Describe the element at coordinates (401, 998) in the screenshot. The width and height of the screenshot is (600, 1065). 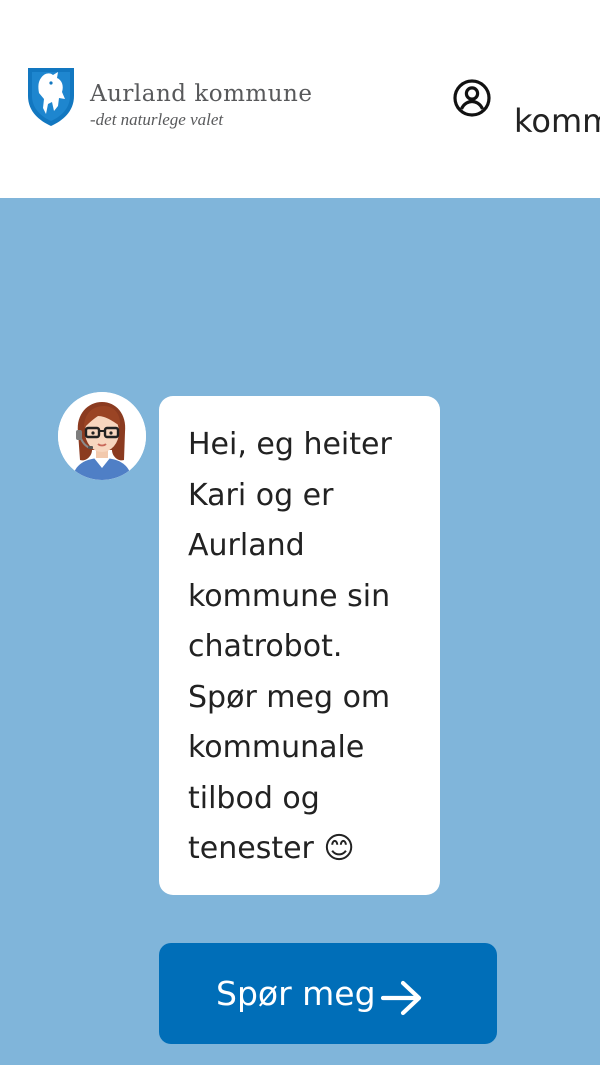
I see `arrow-right-icon` at that location.